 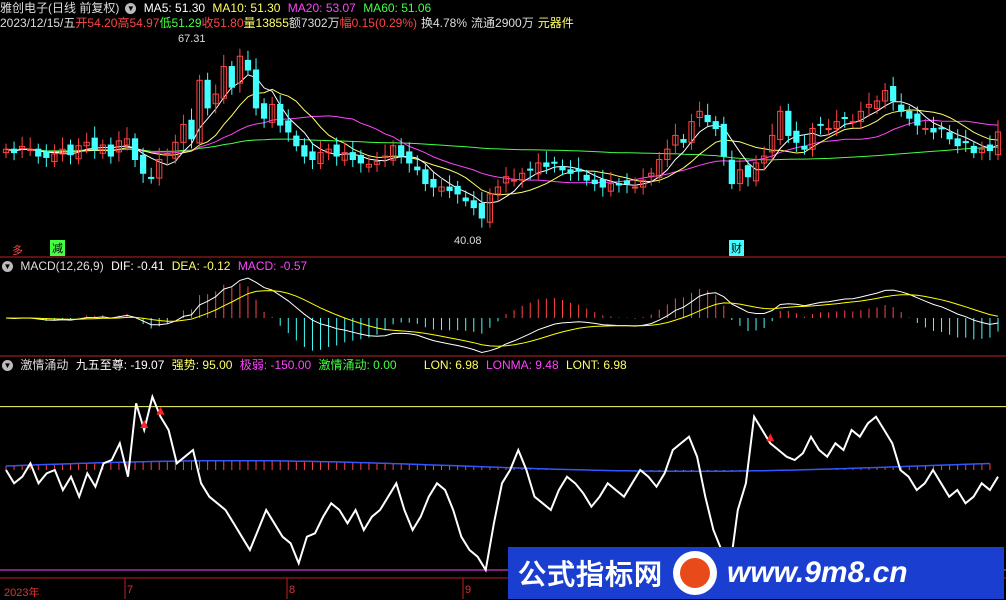 What do you see at coordinates (266, 23) in the screenshot?
I see `volume-value: 量13855` at bounding box center [266, 23].